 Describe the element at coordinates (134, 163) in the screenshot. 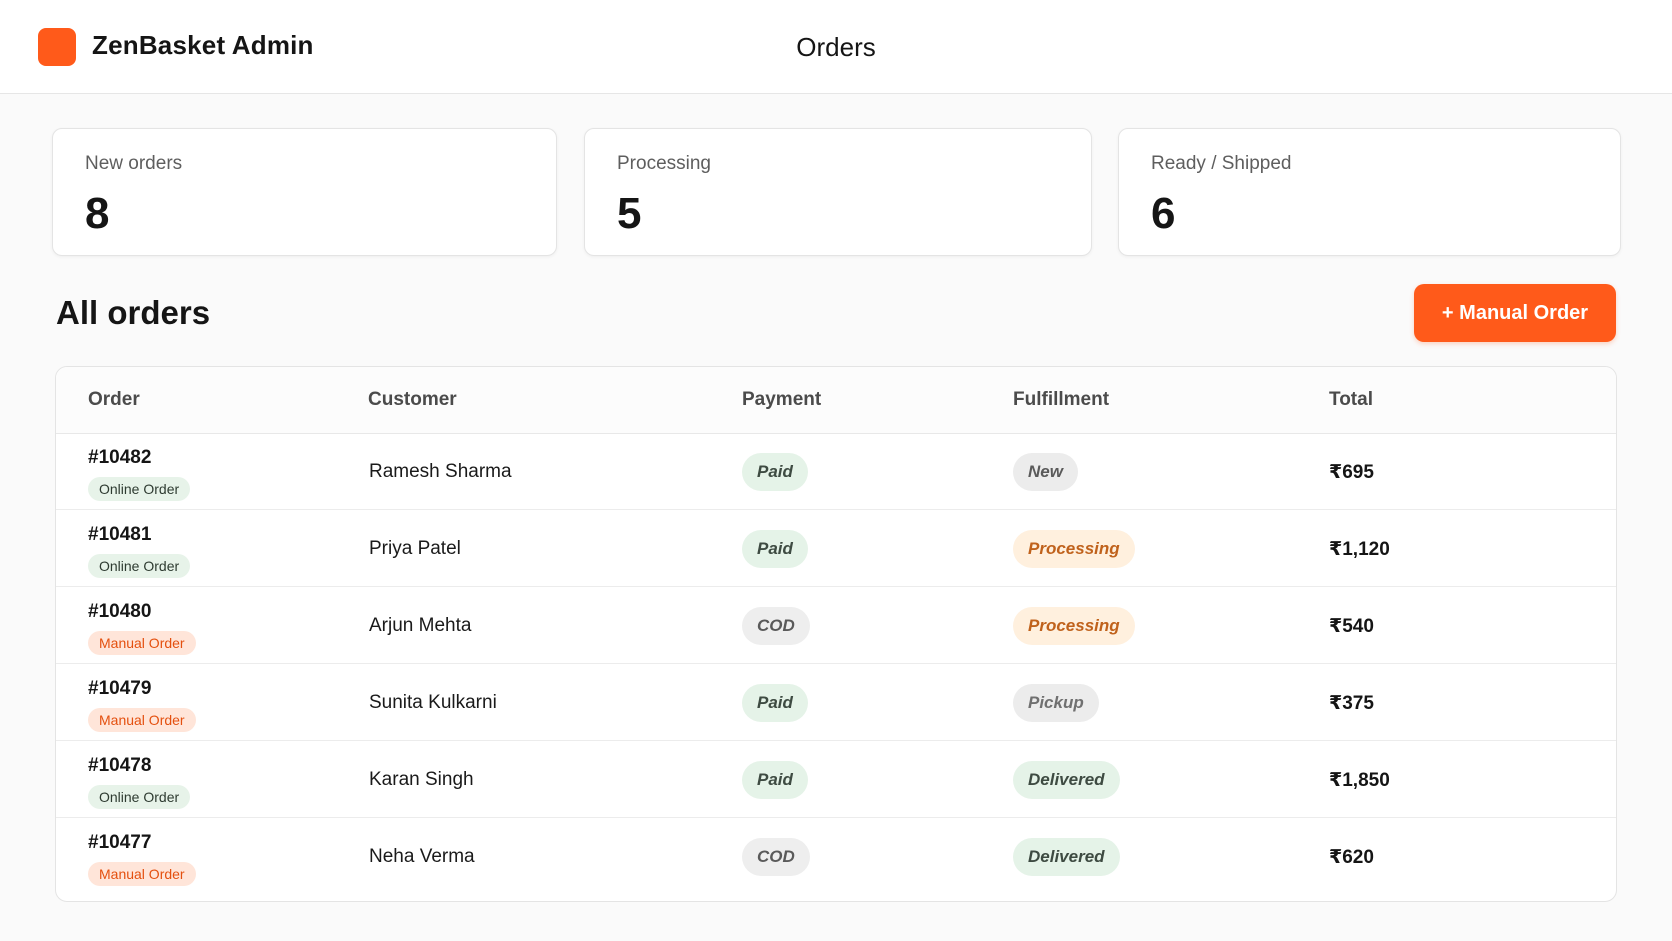

I see `stat-label: New orders` at that location.